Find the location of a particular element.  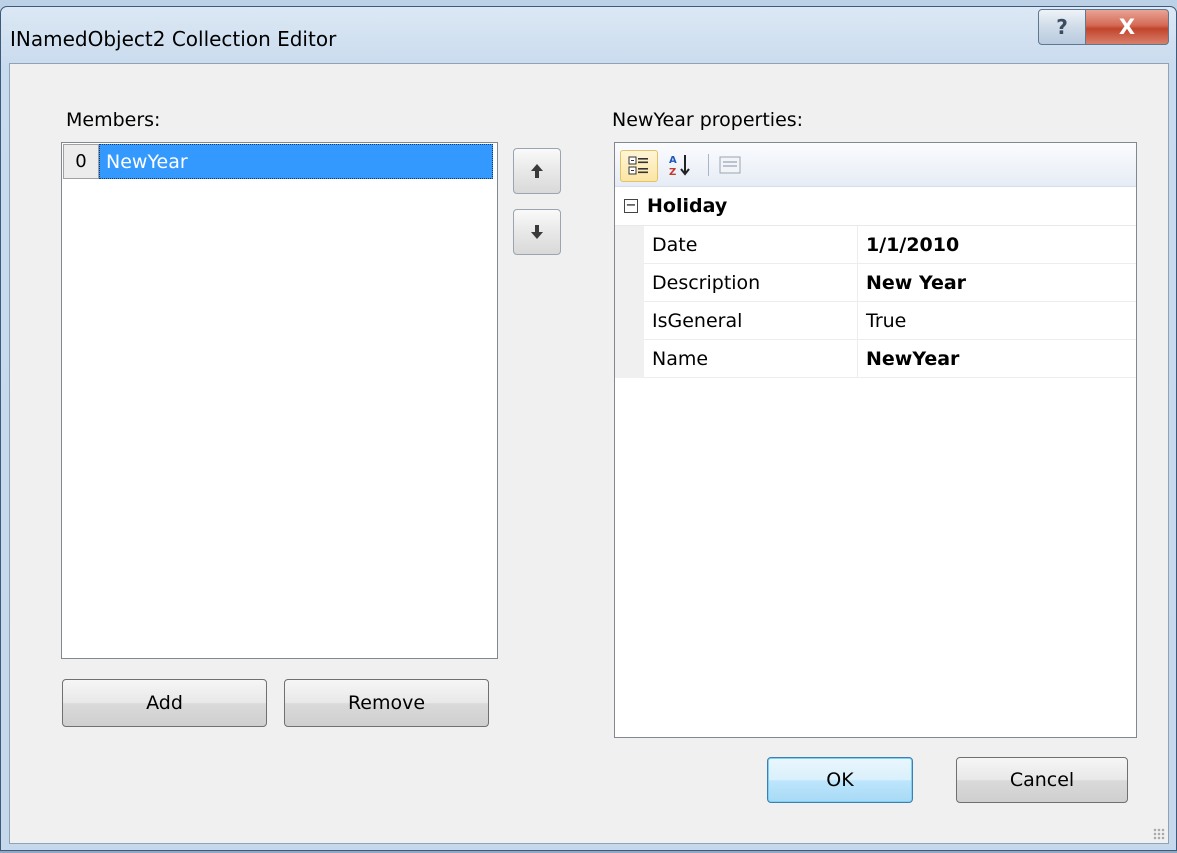

list-item: 0 NewYear is located at coordinates (278, 161).